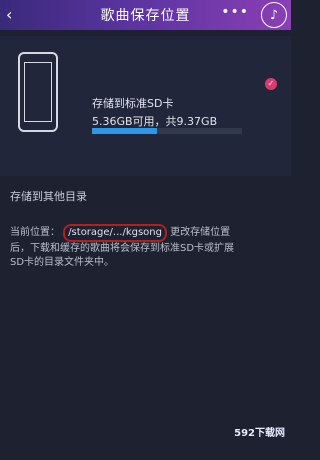 The image size is (320, 460). Describe the element at coordinates (122, 248) in the screenshot. I see `location-description-line2: 后，下载和缓存的歌曲将会保存到标准SD卡或扩展` at that location.